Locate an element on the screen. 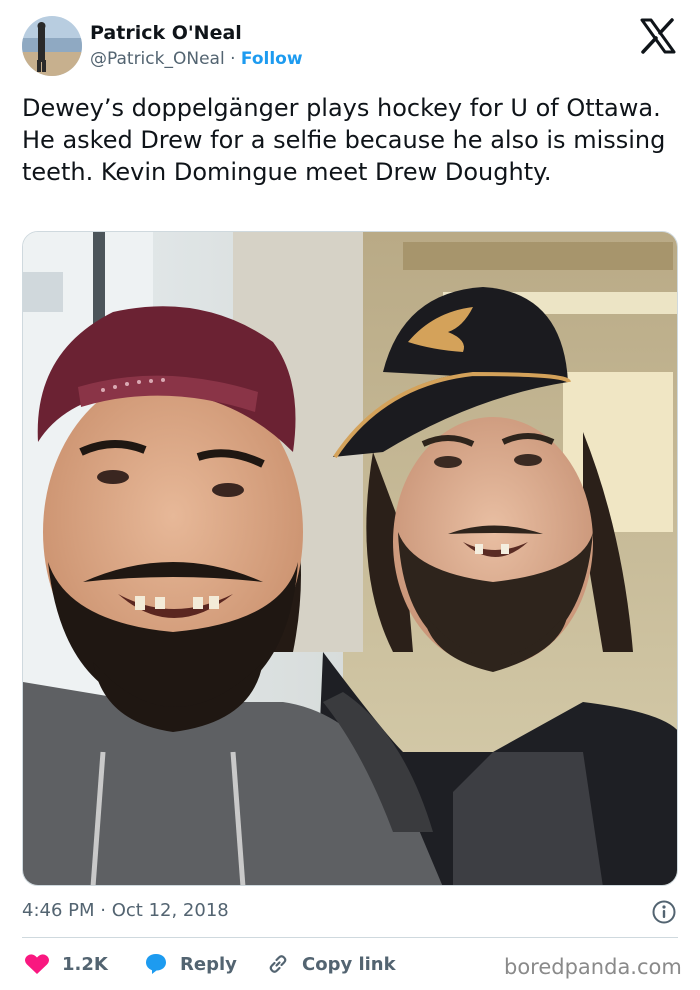 The image size is (700, 990). follow-button: Follow is located at coordinates (272, 59).